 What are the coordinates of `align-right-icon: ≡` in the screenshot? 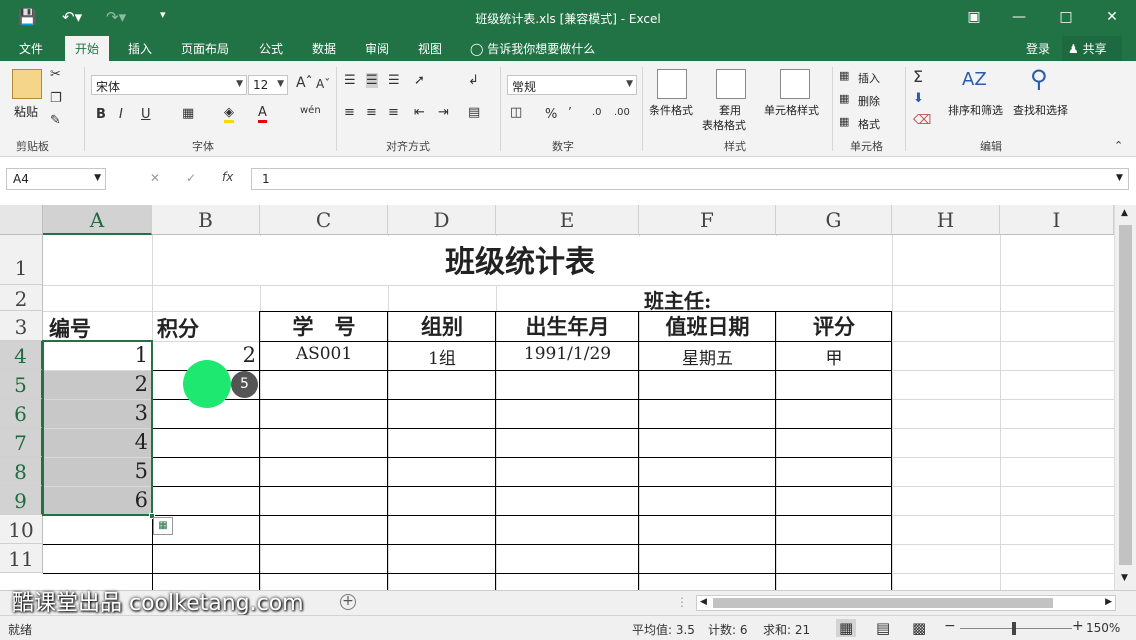 It's located at (393, 112).